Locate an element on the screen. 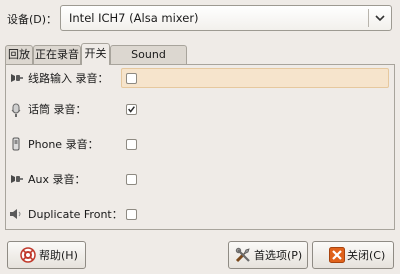  close-button: 关闭(C) is located at coordinates (353, 255).